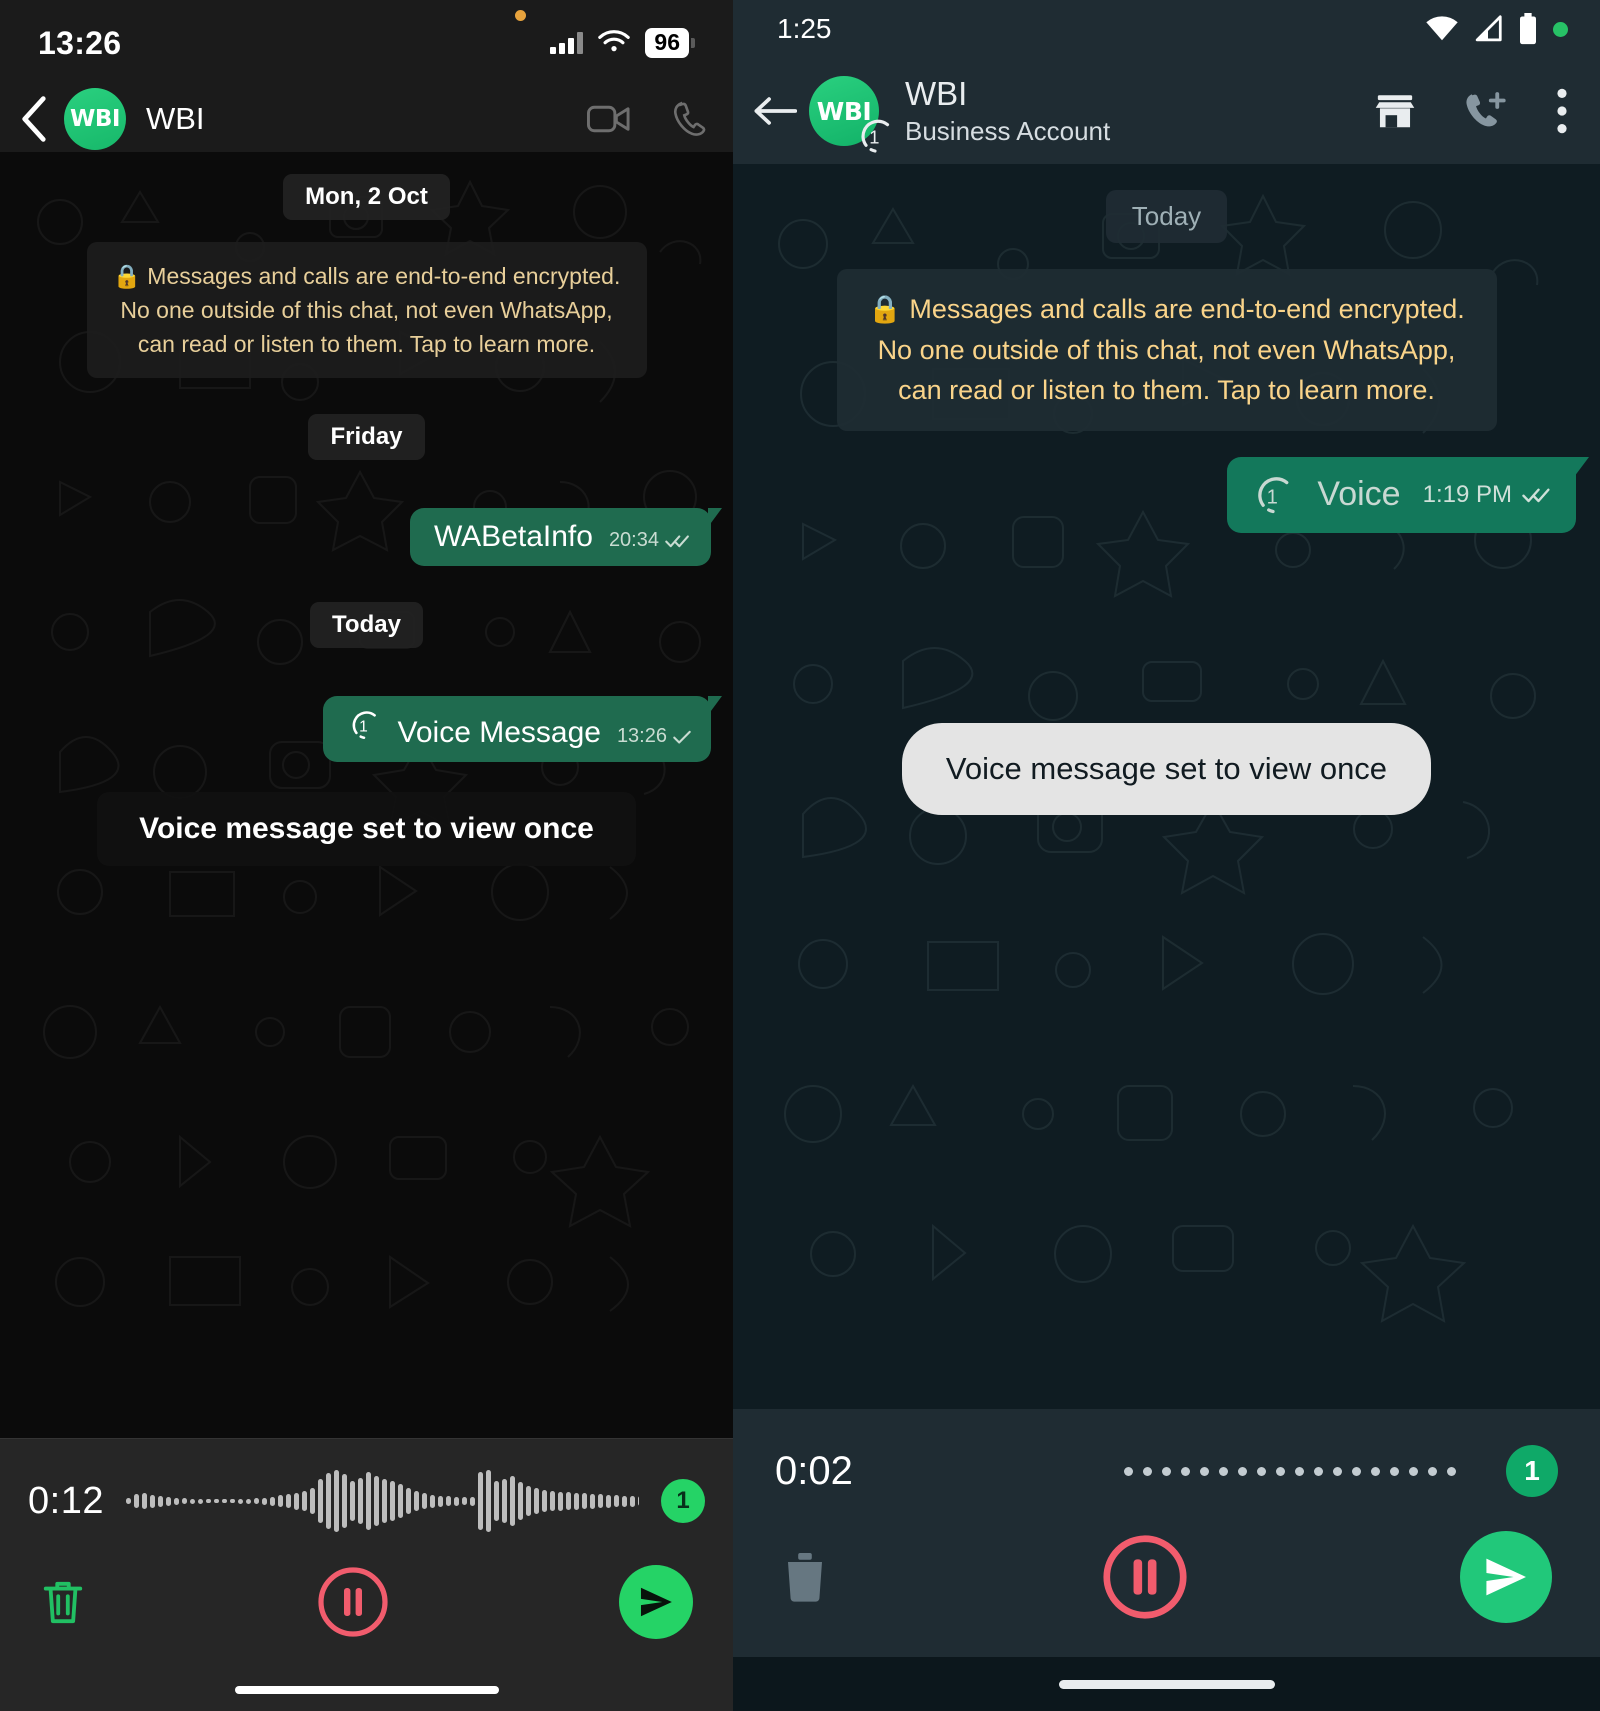 The image size is (1600, 1711). Describe the element at coordinates (775, 111) in the screenshot. I see `arrow-left-icon` at that location.